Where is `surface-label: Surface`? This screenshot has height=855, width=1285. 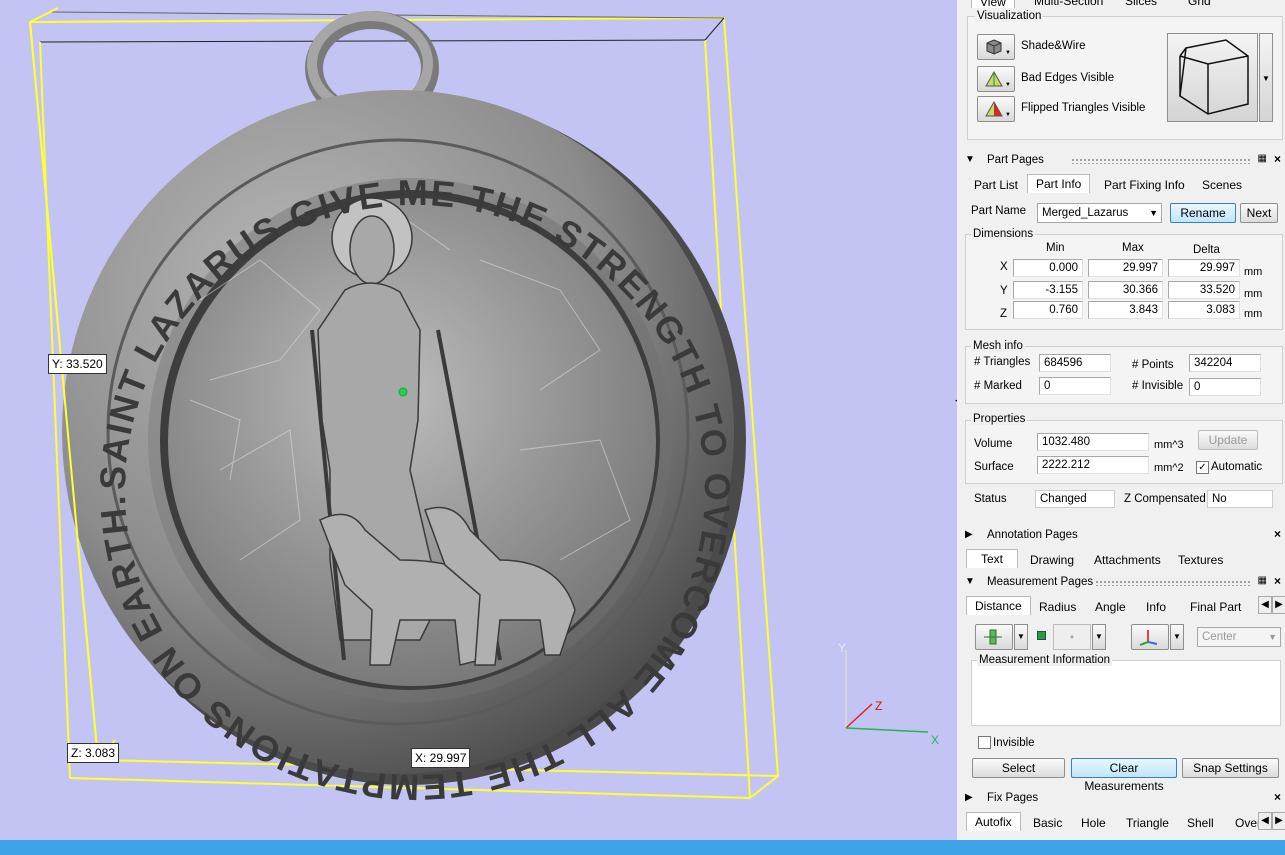
surface-label: Surface is located at coordinates (994, 467).